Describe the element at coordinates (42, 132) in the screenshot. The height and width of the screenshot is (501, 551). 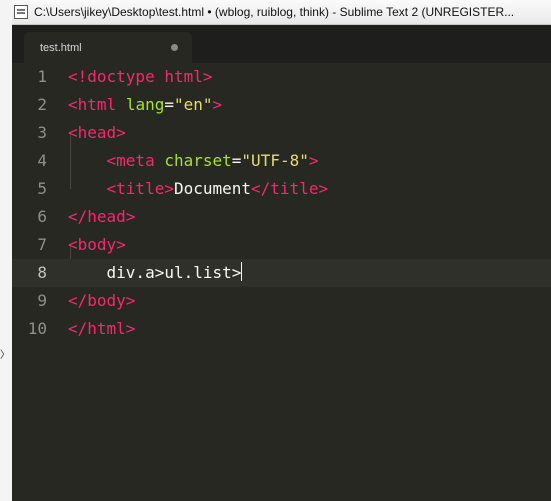
I see `line-number: 3` at that location.